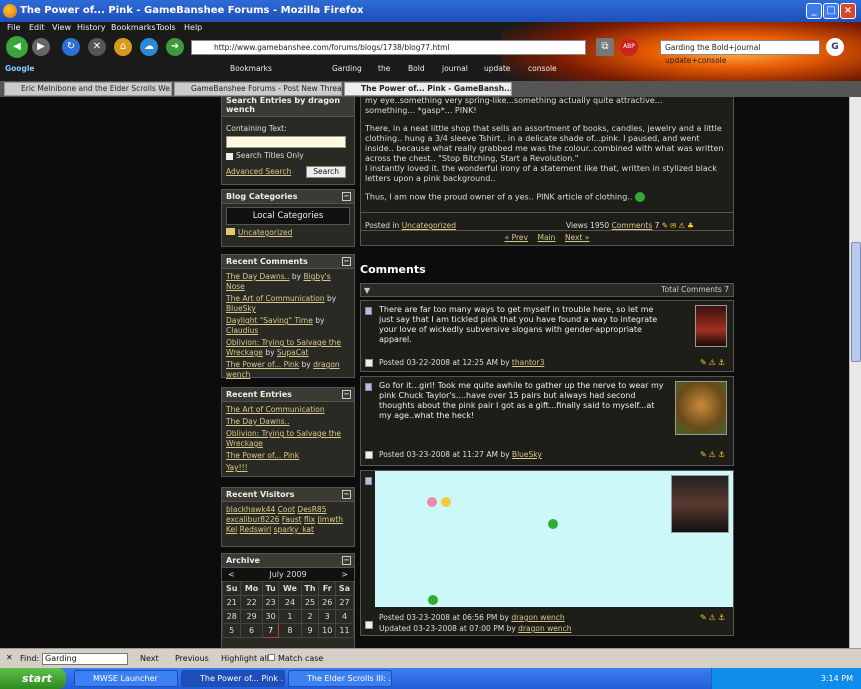 This screenshot has width=861, height=689. I want to click on calendar-day: 11, so click(344, 630).